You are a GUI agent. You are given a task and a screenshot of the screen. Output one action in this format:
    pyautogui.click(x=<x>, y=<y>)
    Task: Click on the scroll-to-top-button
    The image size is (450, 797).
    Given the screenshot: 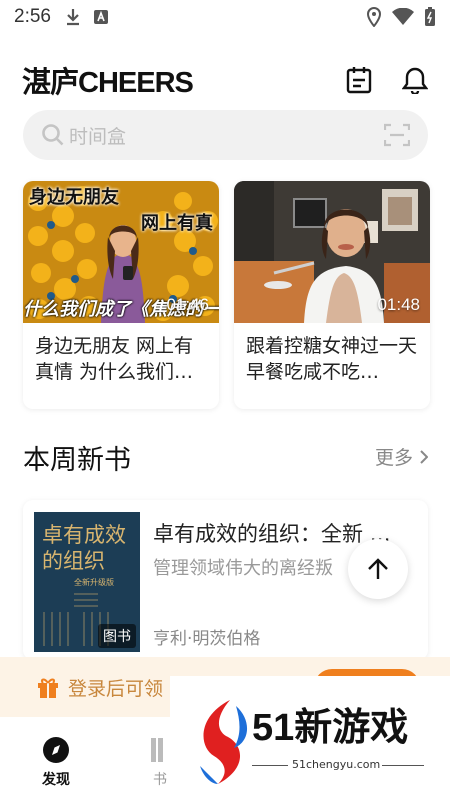 What is the action you would take?
    pyautogui.click(x=378, y=569)
    